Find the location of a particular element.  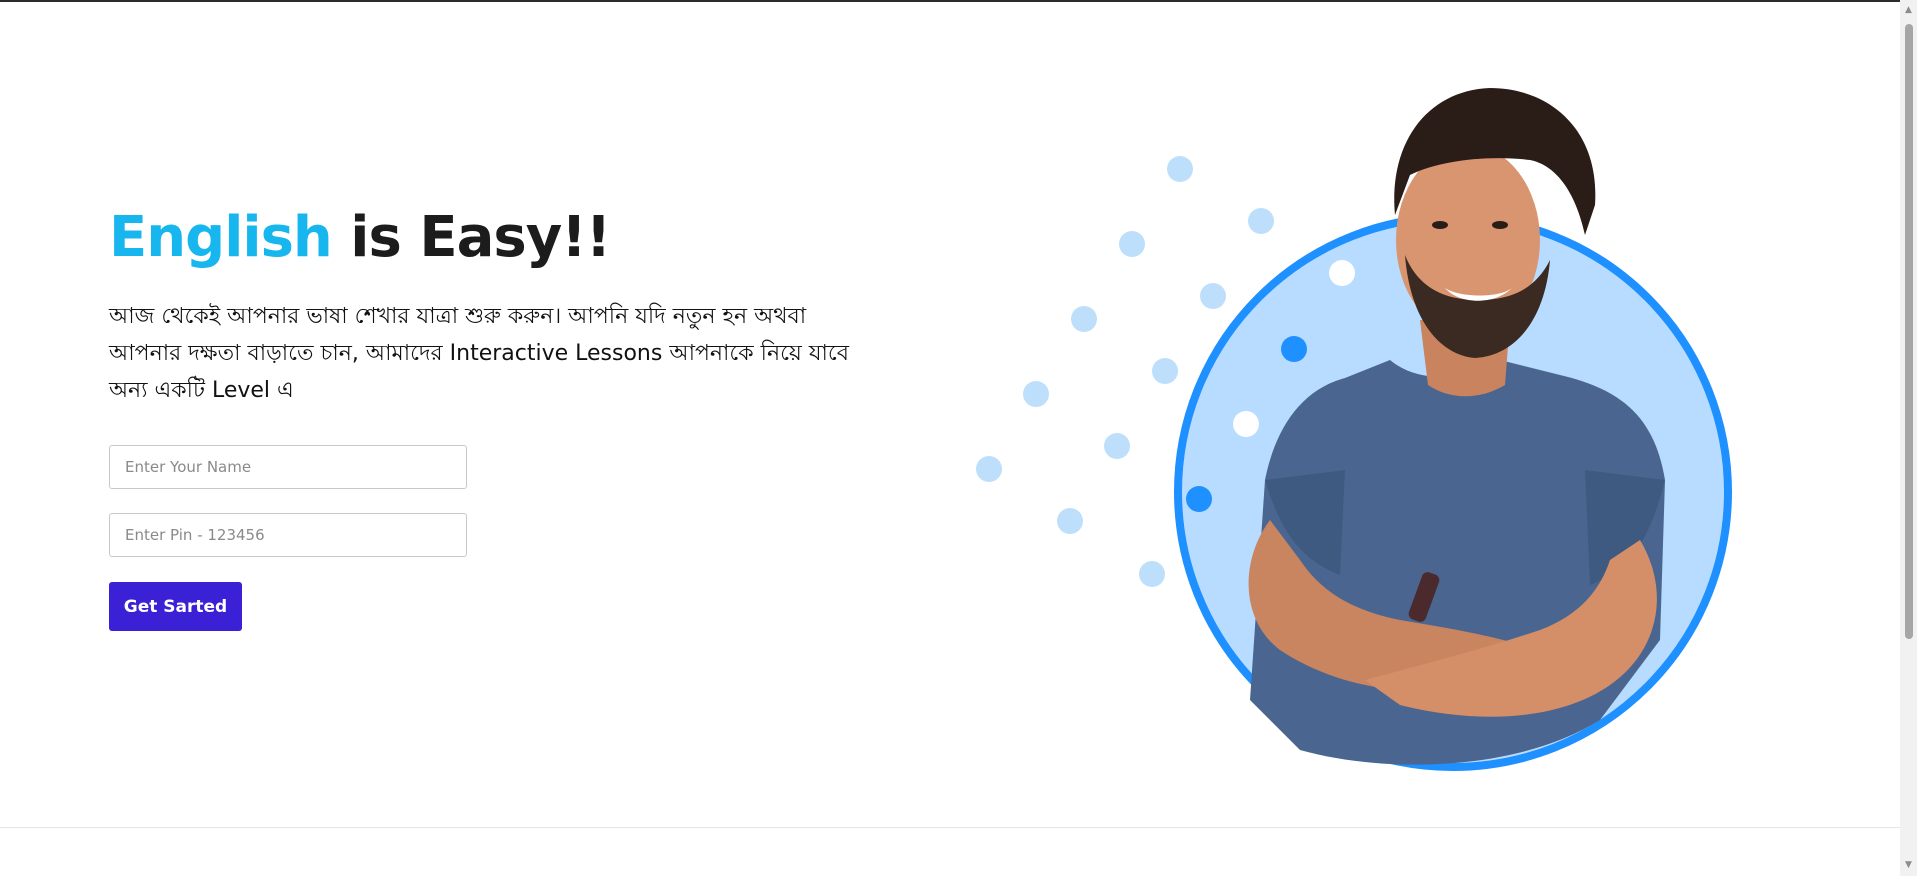

page-scrollbar: ▲ ▼ is located at coordinates (1908, 438).